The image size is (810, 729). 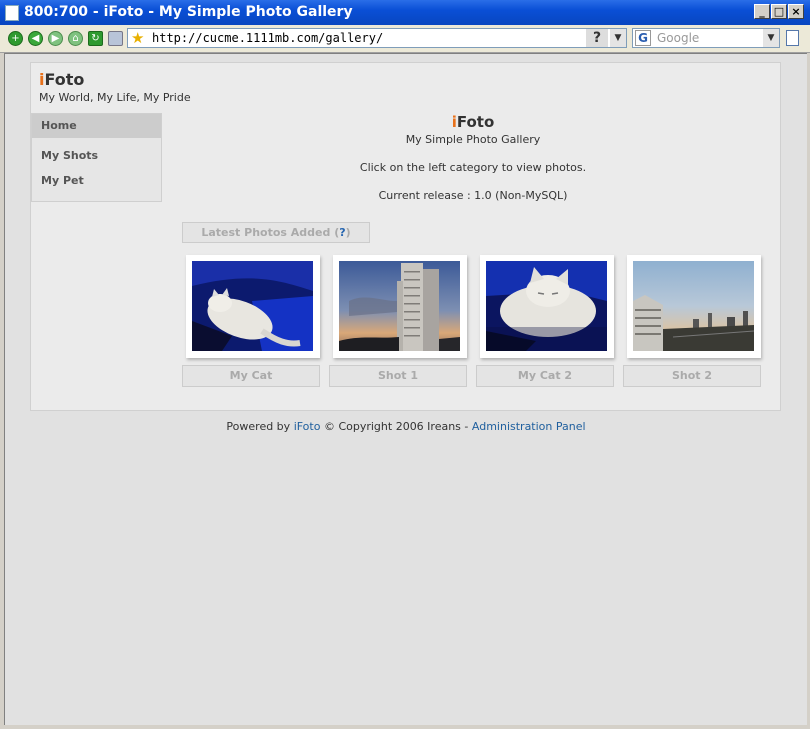 I want to click on main-title: iFoto, so click(x=473, y=122).